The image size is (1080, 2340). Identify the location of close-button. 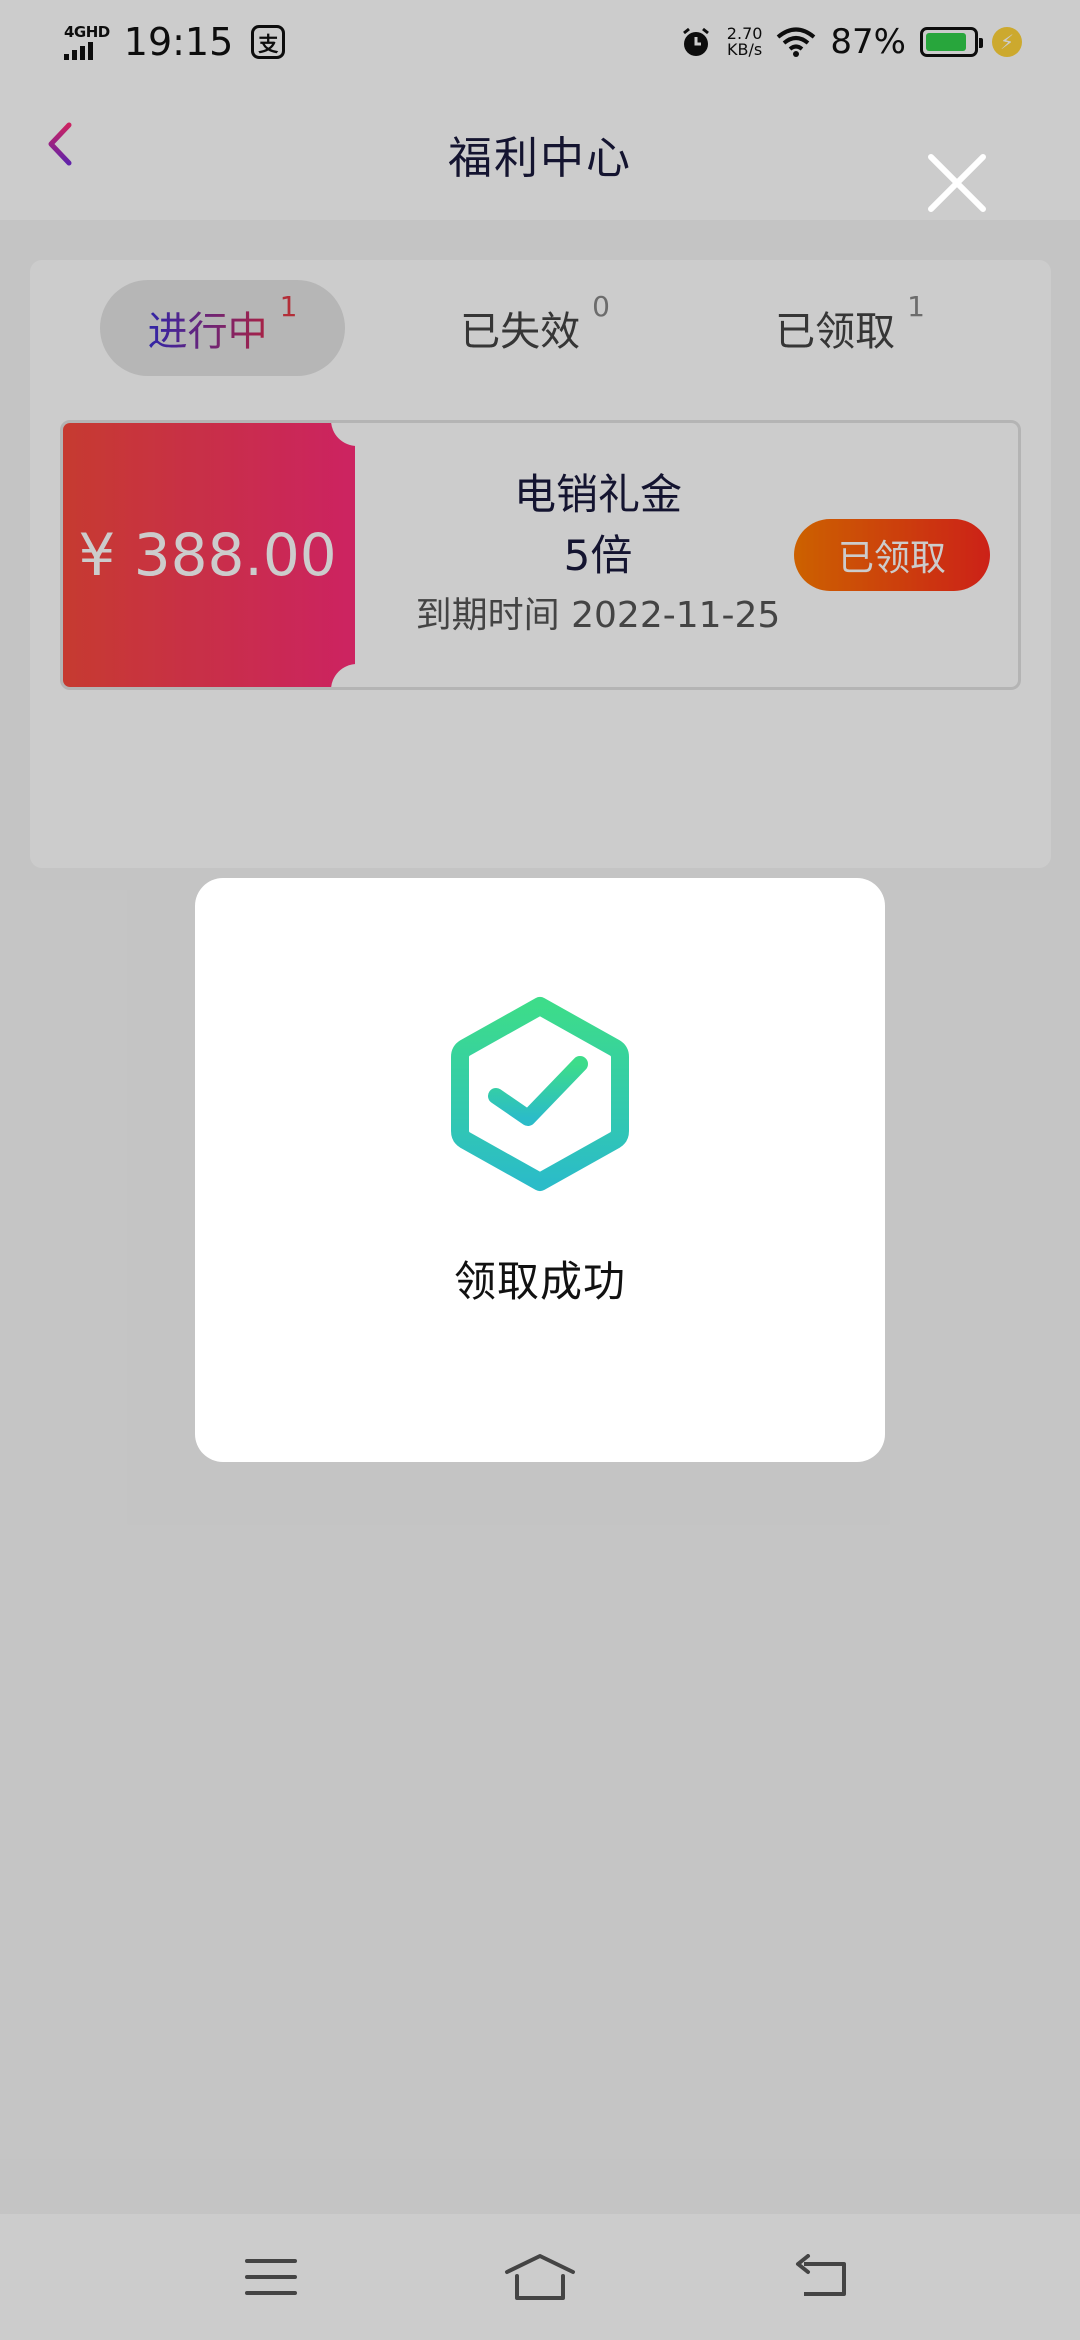
(957, 183).